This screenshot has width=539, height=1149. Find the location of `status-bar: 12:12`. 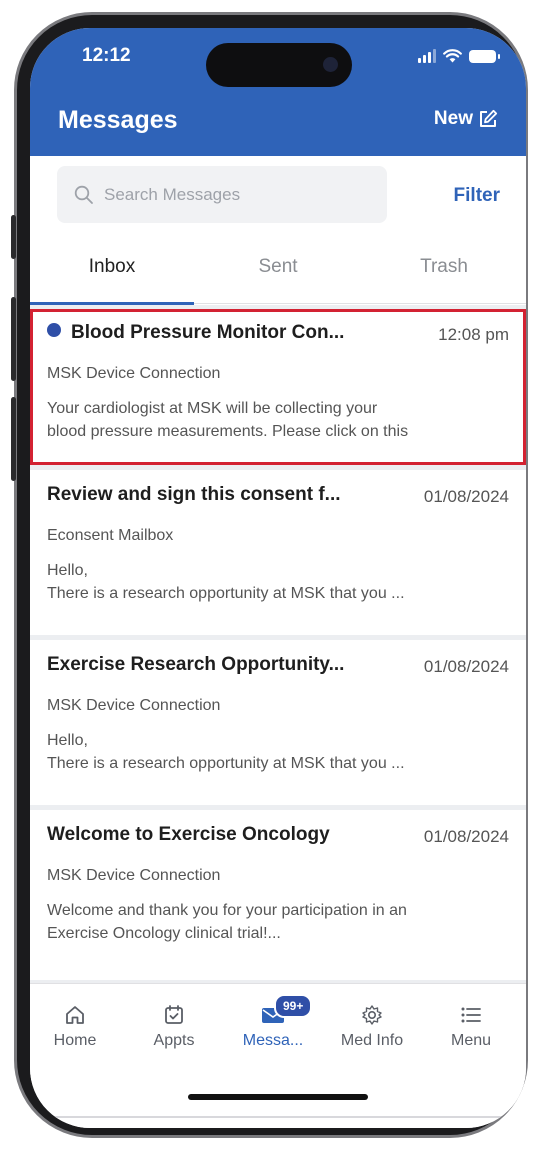

status-bar: 12:12 is located at coordinates (278, 63).